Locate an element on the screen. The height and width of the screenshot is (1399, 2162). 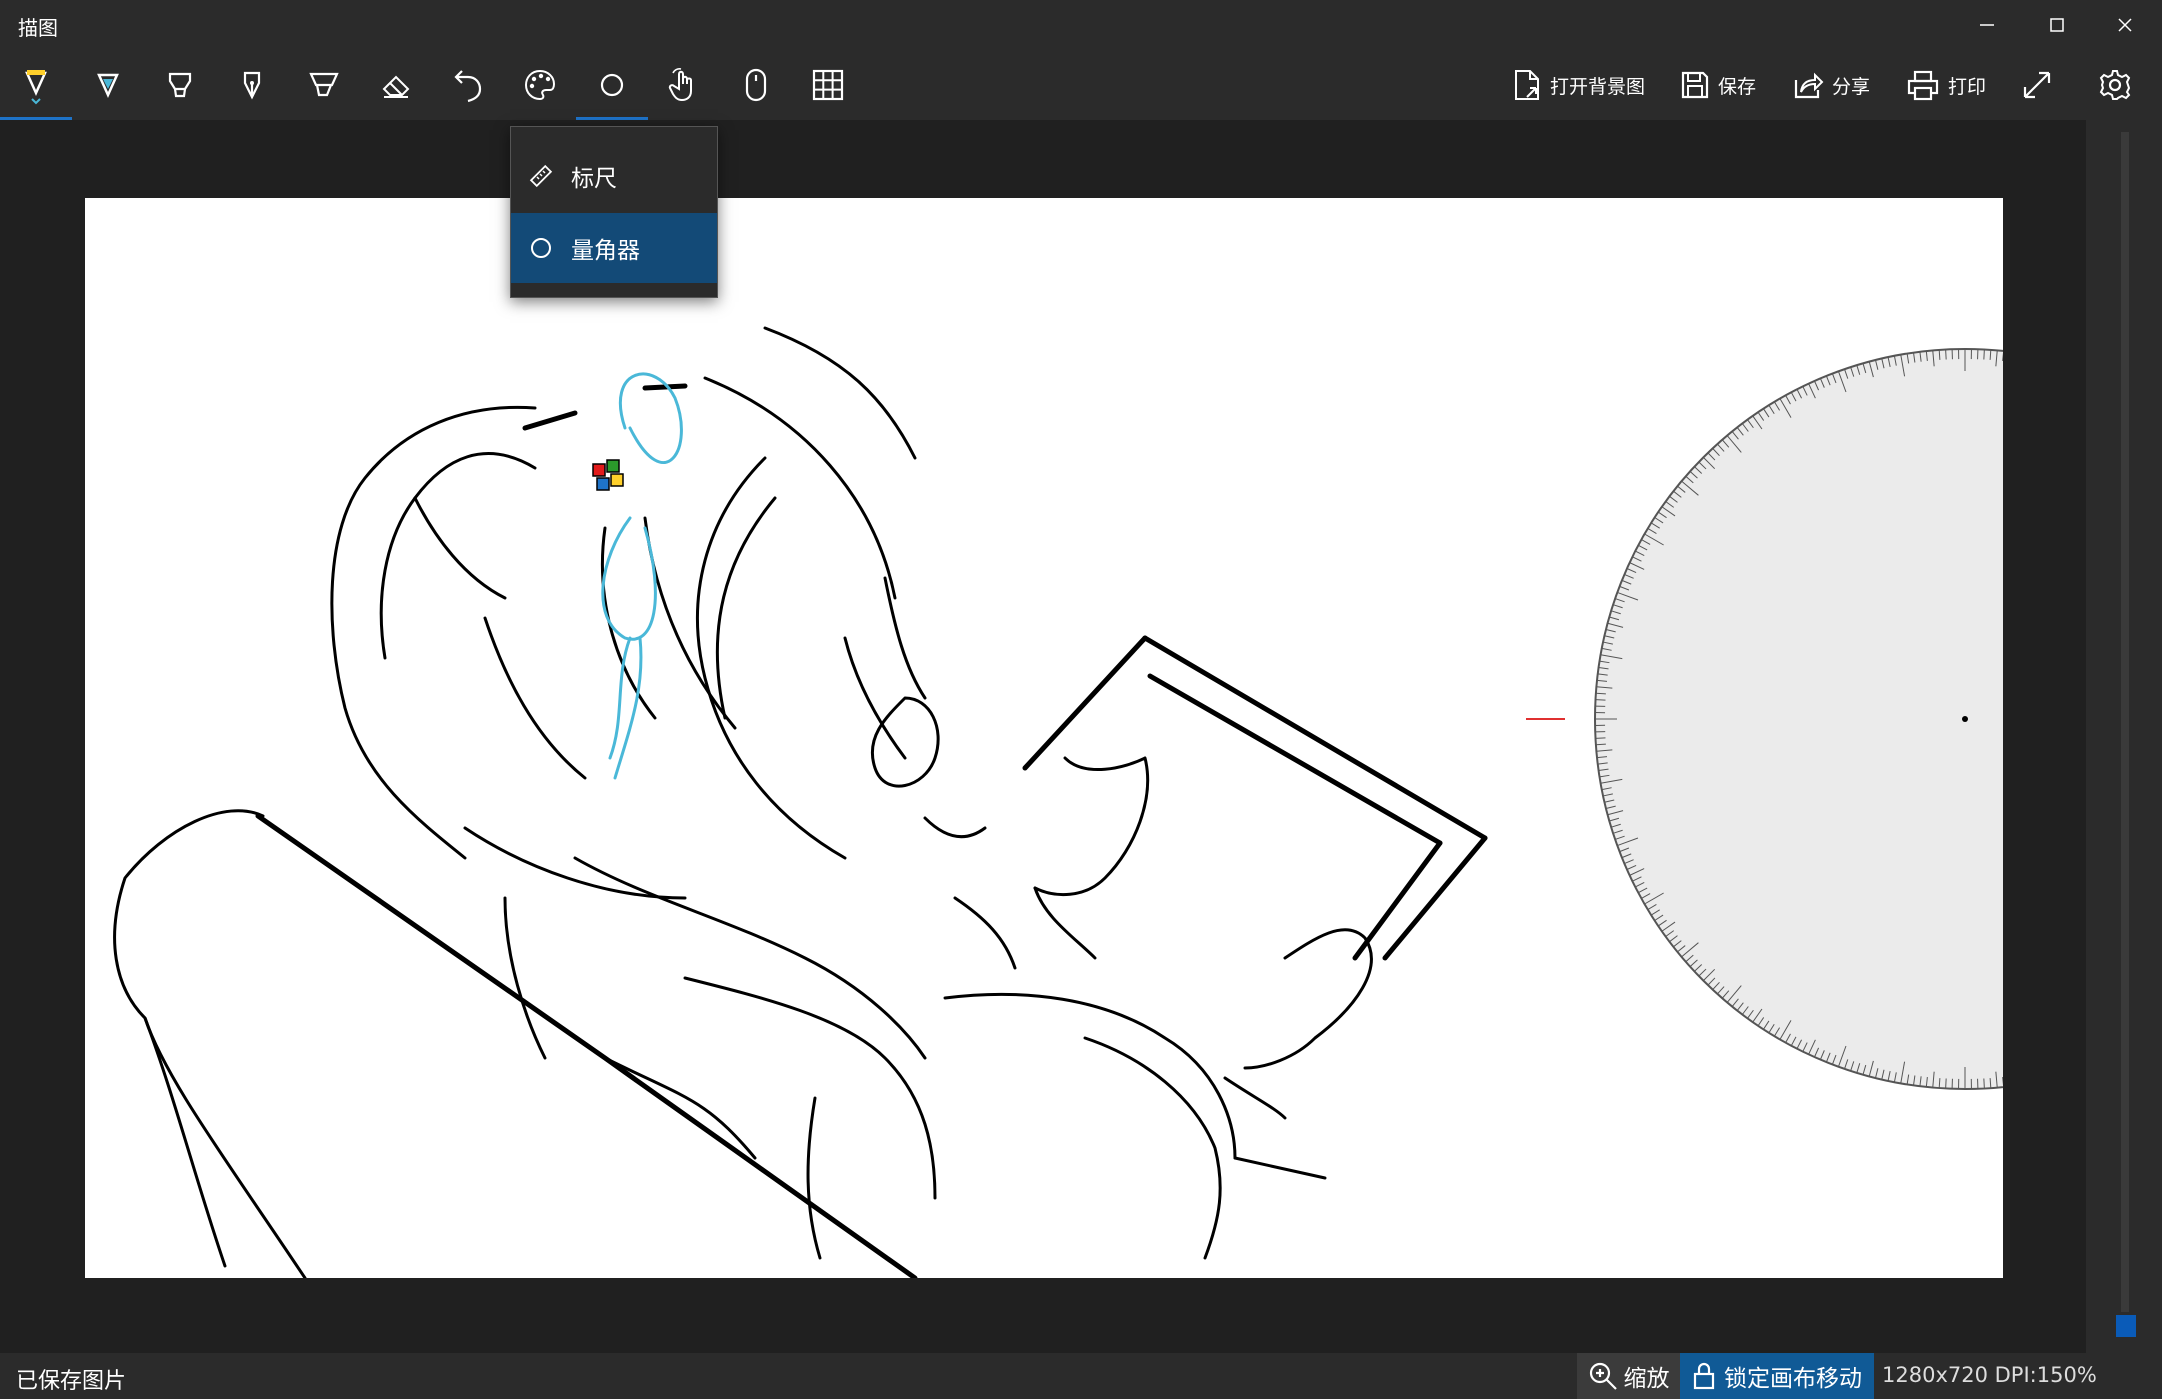
highlighter-icon is located at coordinates (324, 84).